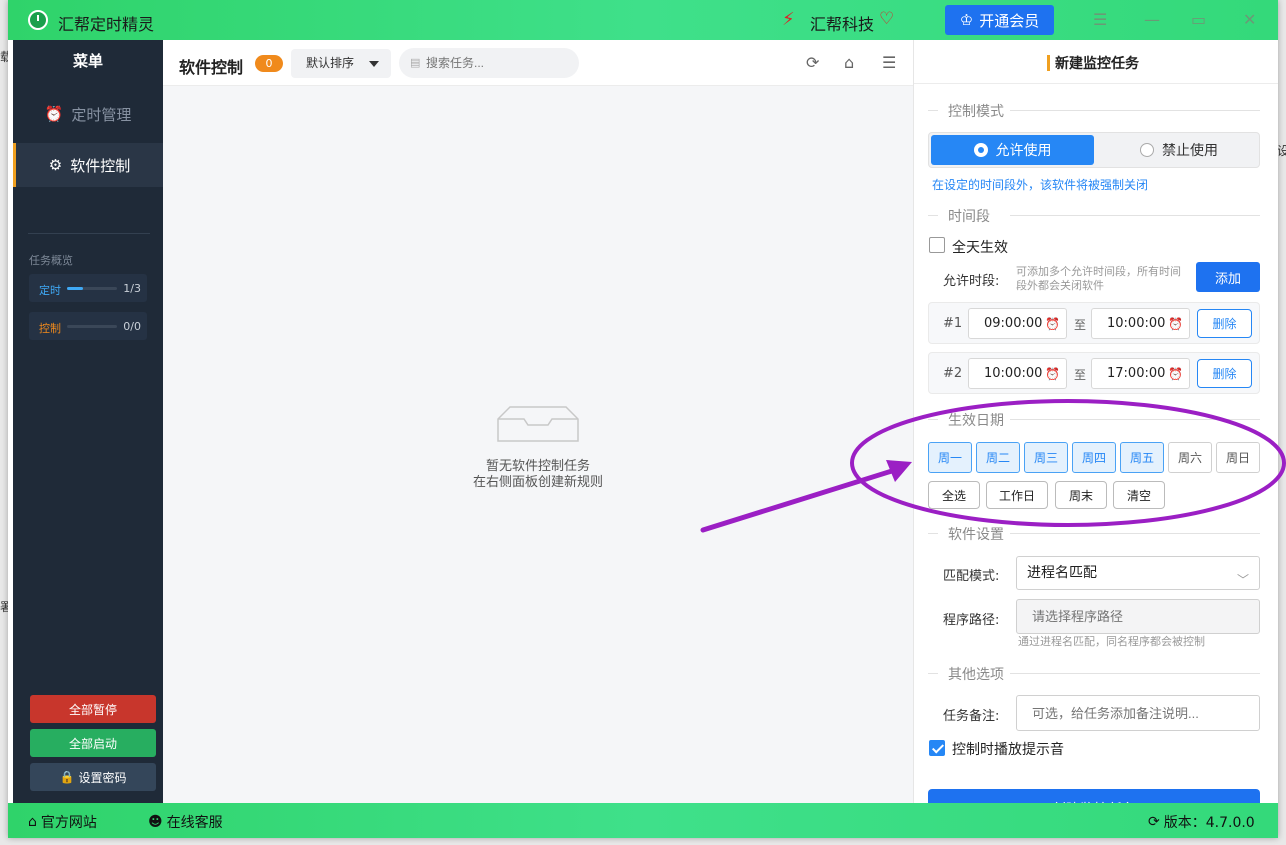 This screenshot has height=845, width=1286. Describe the element at coordinates (1017, 323) in the screenshot. I see `start-time-input: 09:00:00 ⏰` at that location.